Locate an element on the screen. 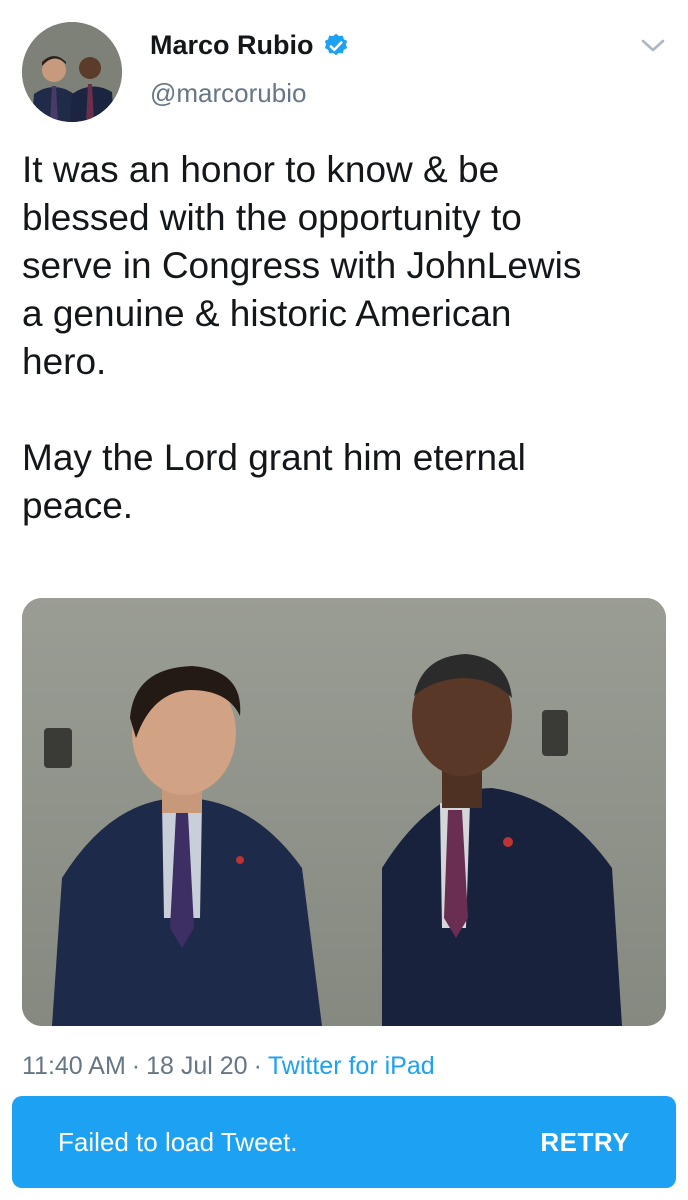 The image size is (688, 1200). name-row: Marco Rubio is located at coordinates (250, 45).